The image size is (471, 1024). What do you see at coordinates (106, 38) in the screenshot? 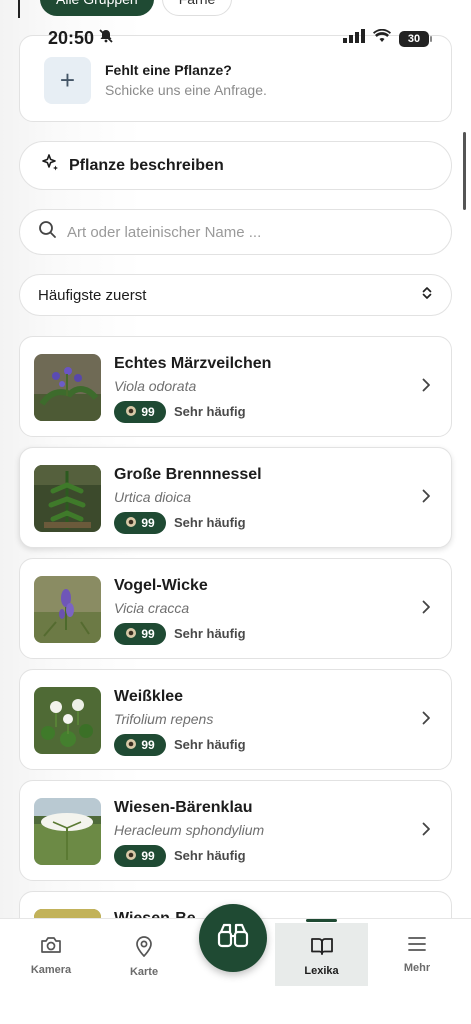
I see `bell-muted-icon` at bounding box center [106, 38].